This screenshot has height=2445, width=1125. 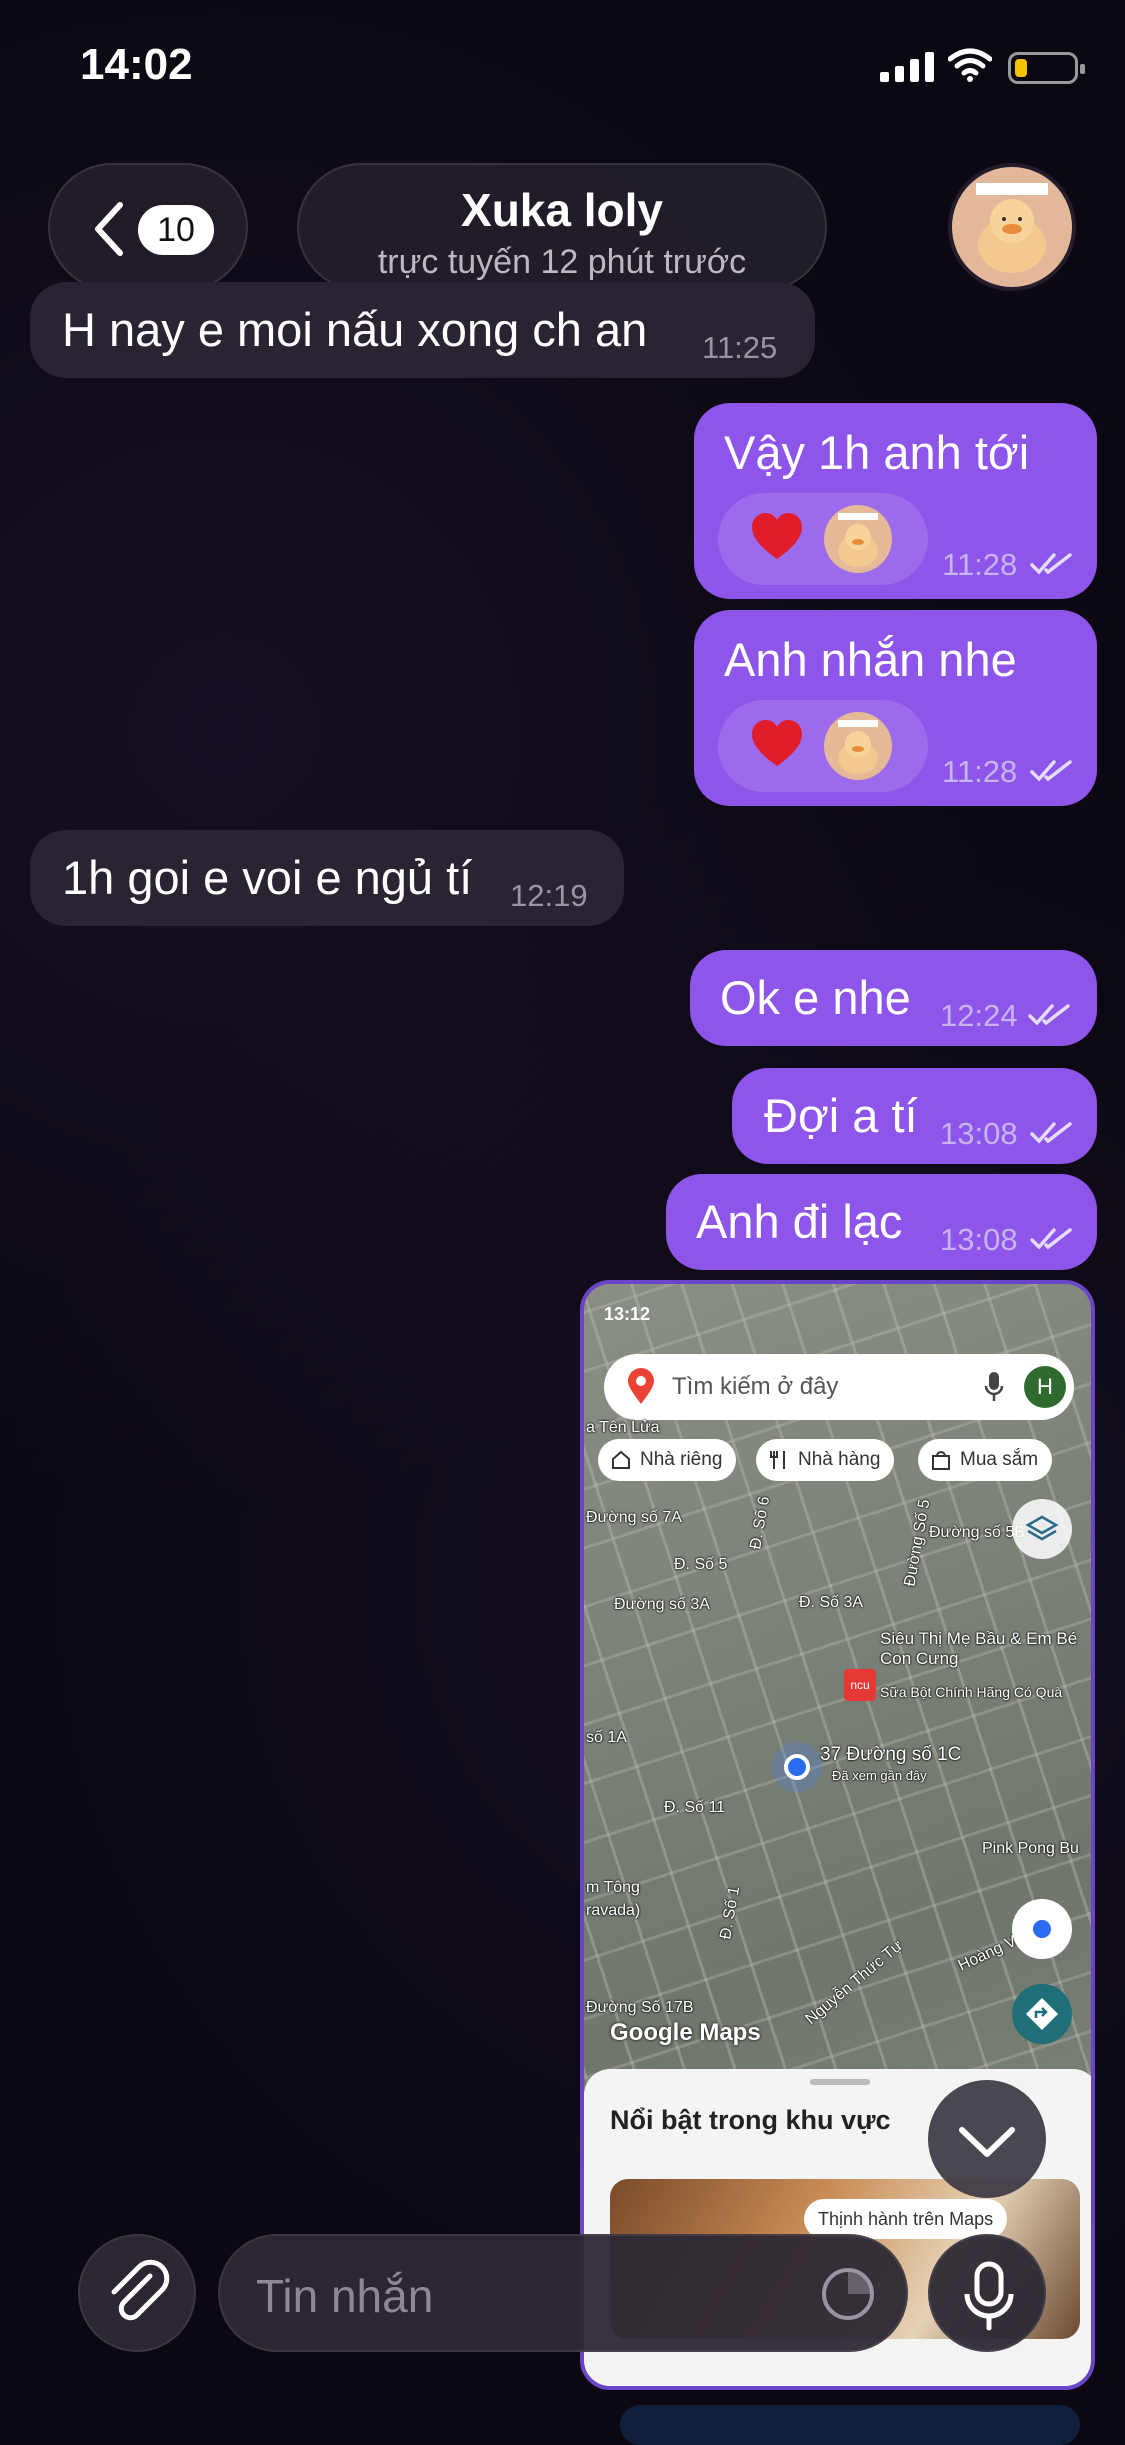 What do you see at coordinates (970, 65) in the screenshot?
I see `wifi-icon` at bounding box center [970, 65].